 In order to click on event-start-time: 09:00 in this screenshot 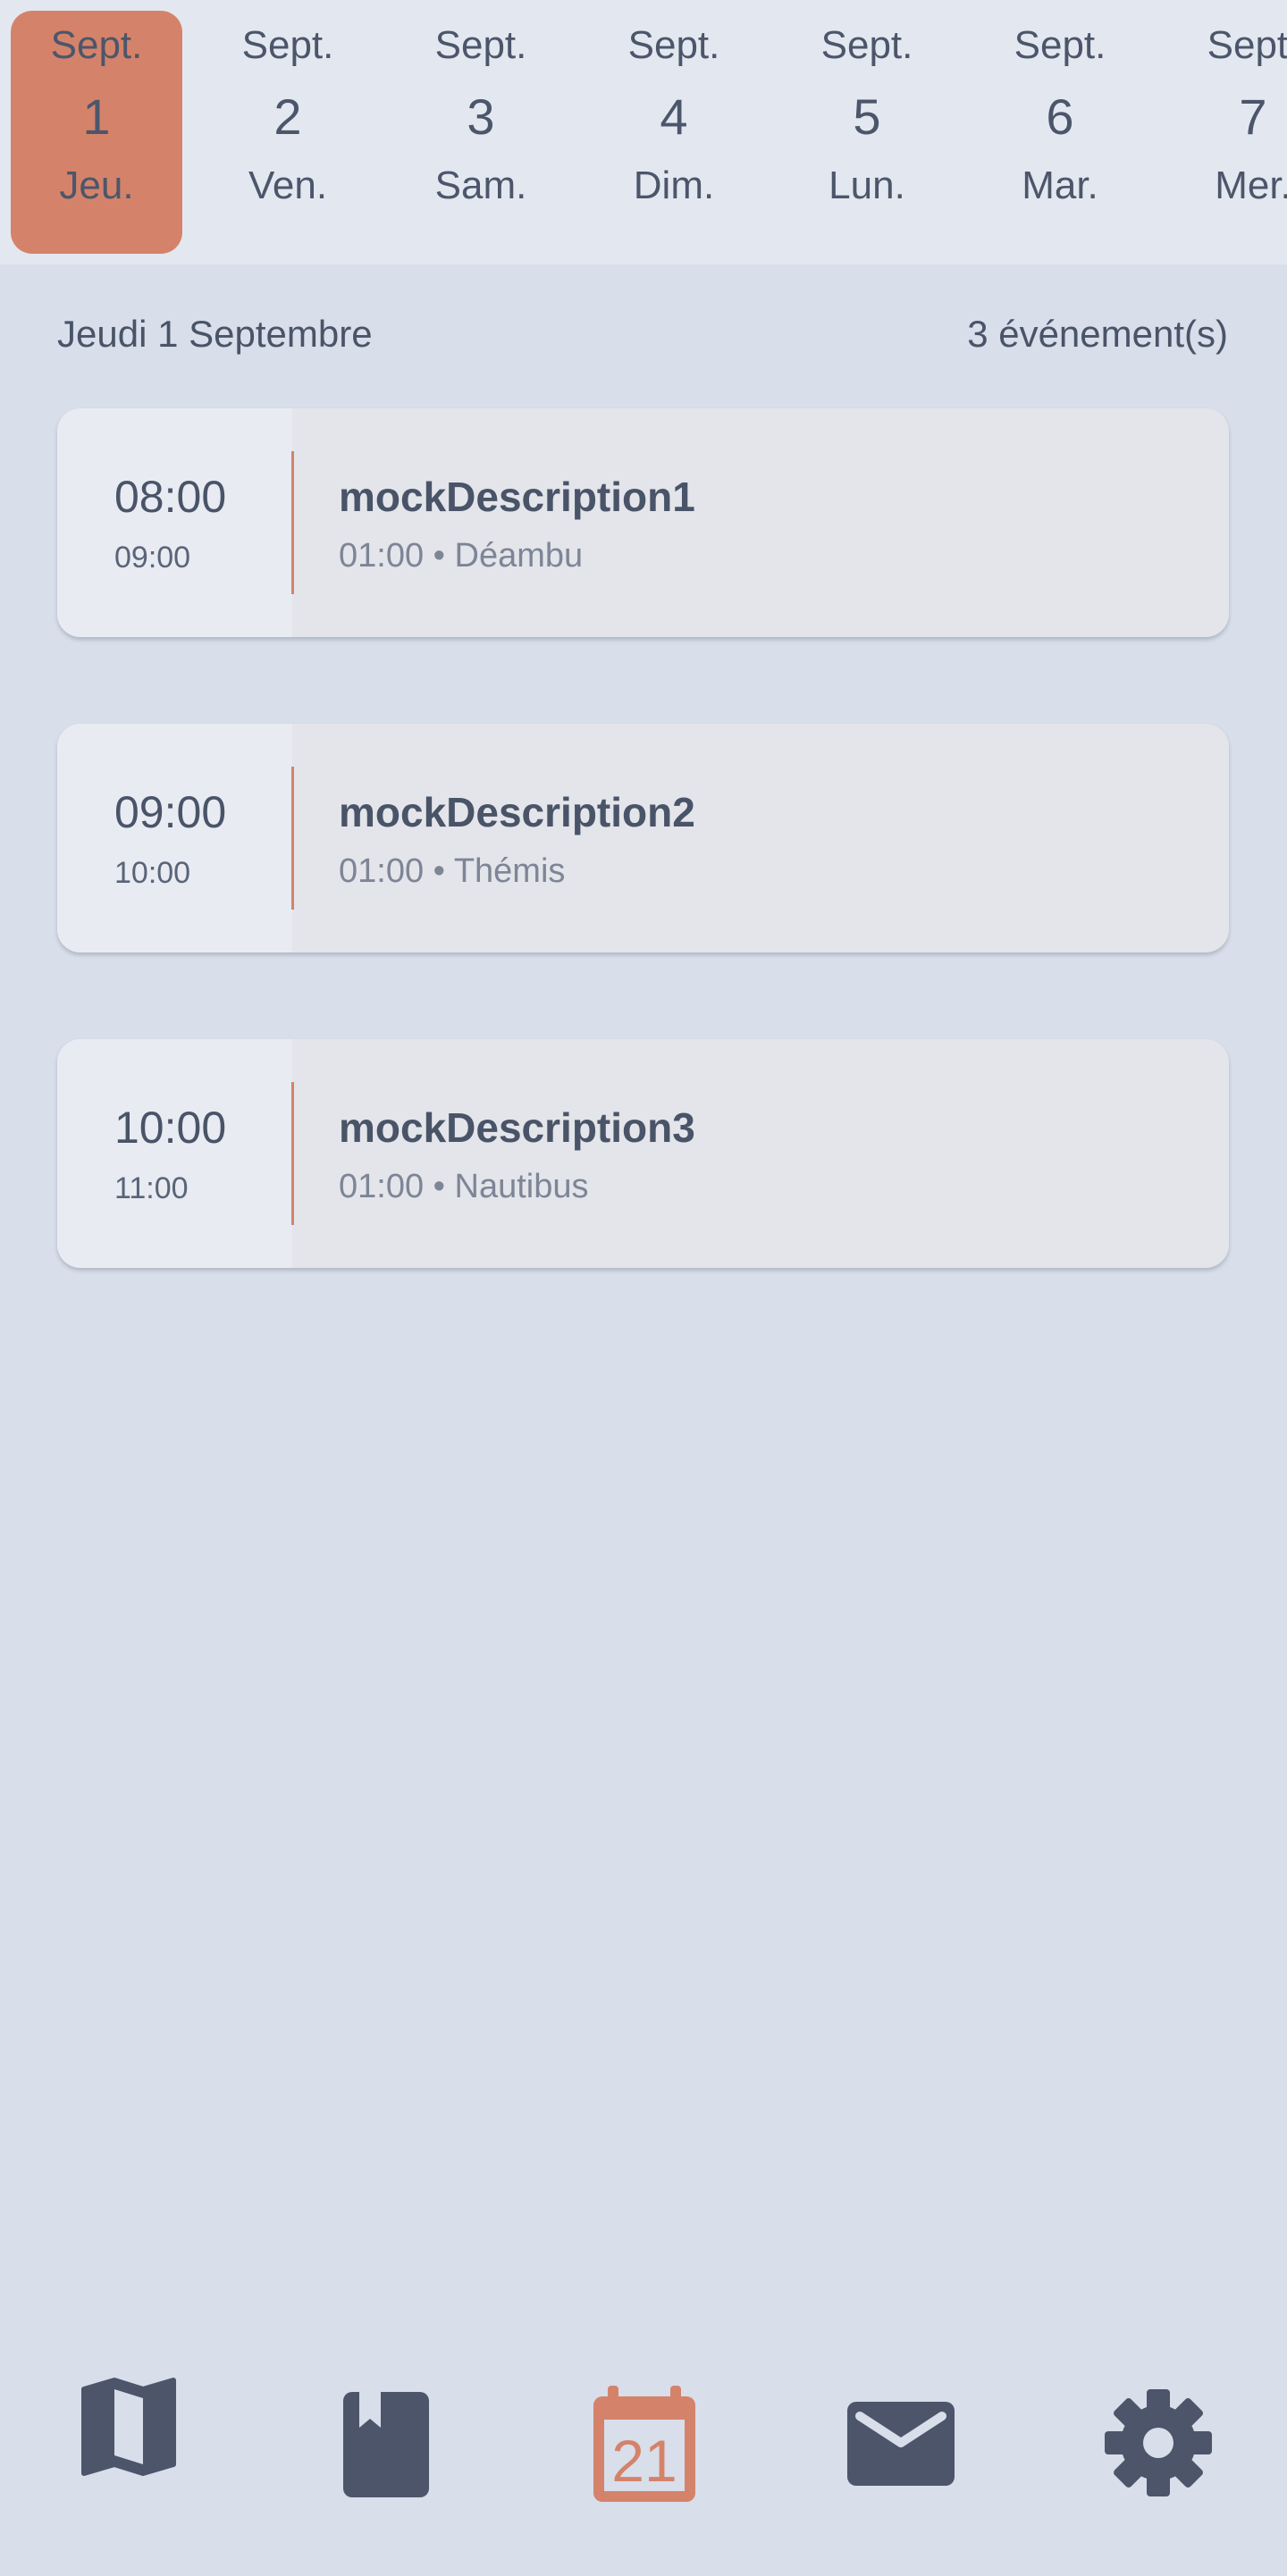, I will do `click(170, 812)`.